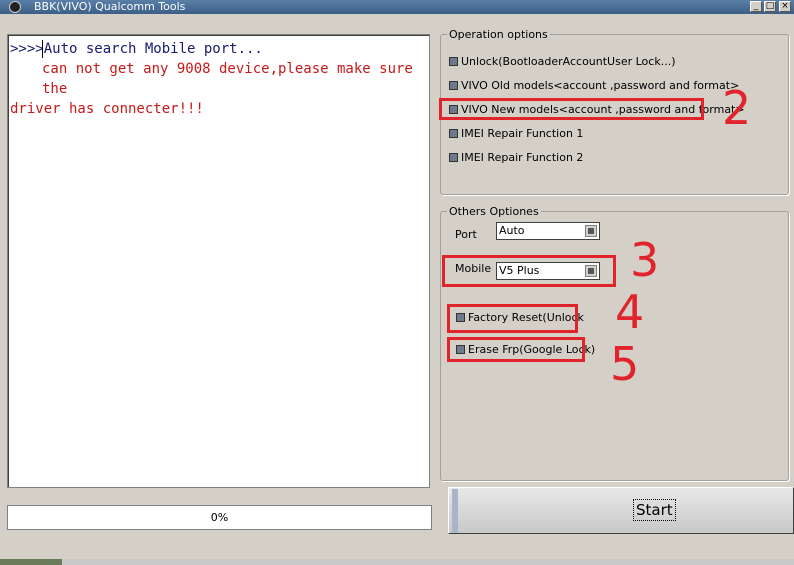  What do you see at coordinates (562, 61) in the screenshot?
I see `option-unlock: Unlock(BootloaderAccountUser Lock...)` at bounding box center [562, 61].